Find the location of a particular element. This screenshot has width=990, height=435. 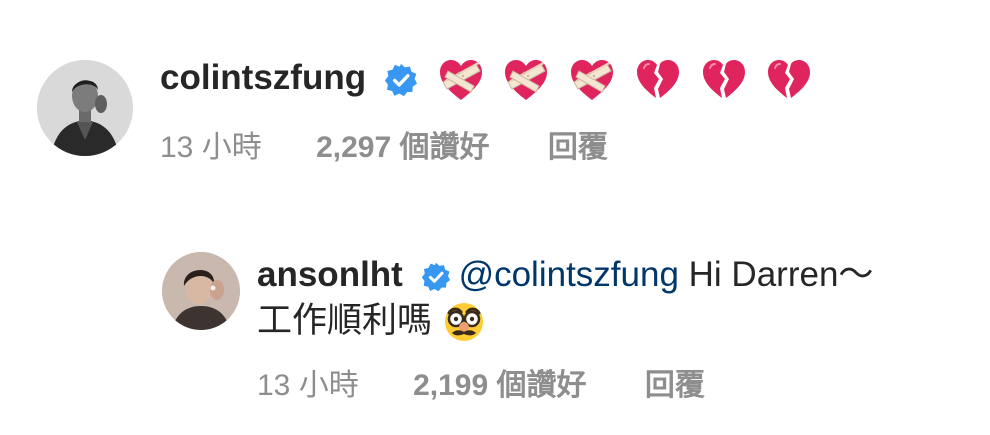

avatar-ansonlht is located at coordinates (201, 291).